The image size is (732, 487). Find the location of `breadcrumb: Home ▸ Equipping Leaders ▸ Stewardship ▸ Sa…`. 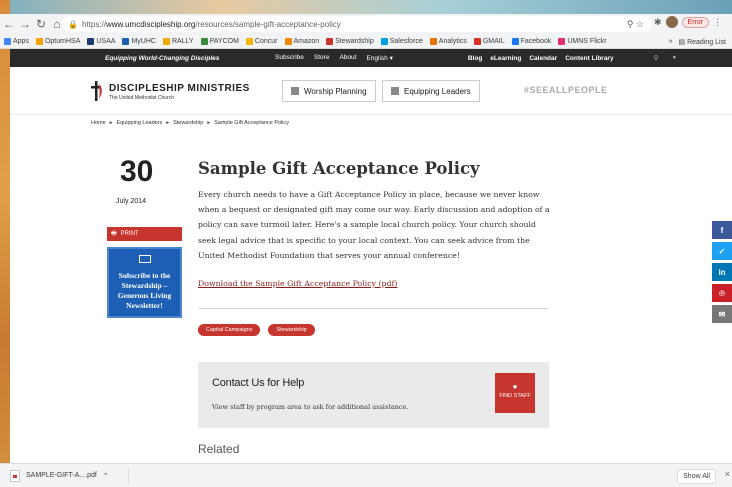

breadcrumb: Home ▸ Equipping Leaders ▸ Stewardship ▸ Sa… is located at coordinates (190, 123).